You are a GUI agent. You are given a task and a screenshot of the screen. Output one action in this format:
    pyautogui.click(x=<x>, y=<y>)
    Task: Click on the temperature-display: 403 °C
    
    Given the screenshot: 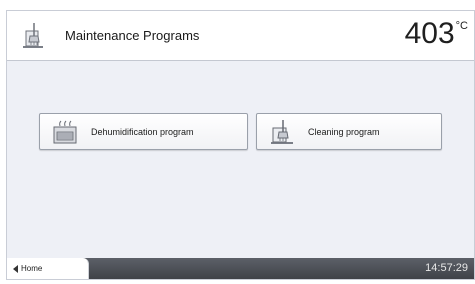 What is the action you would take?
    pyautogui.click(x=436, y=34)
    